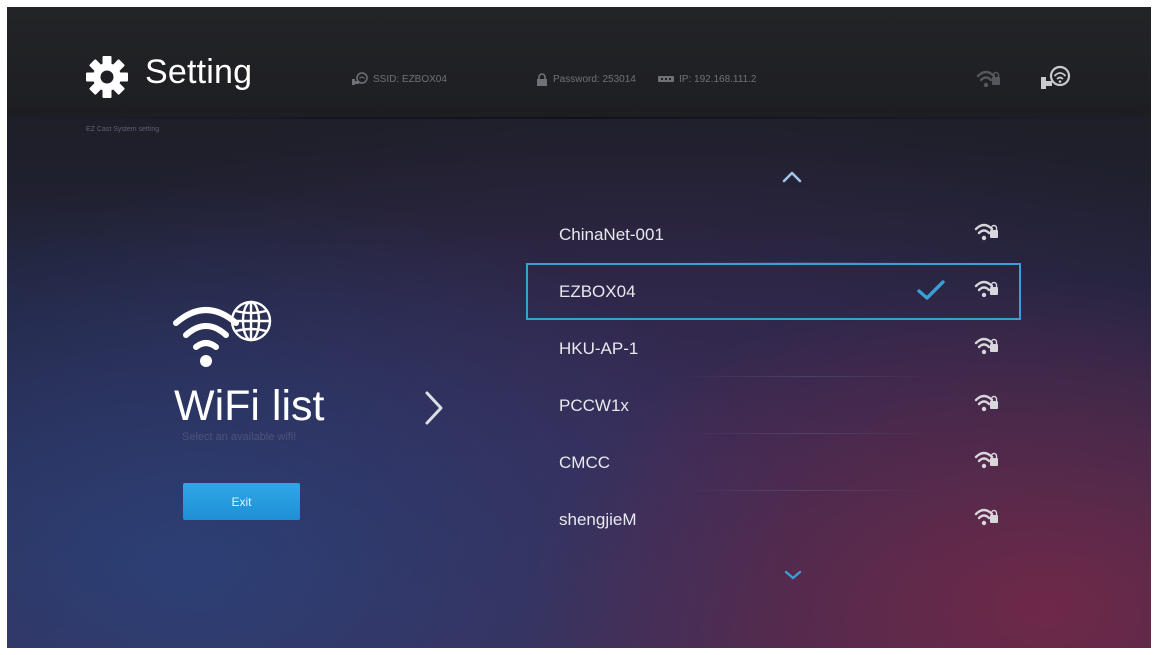 Image resolution: width=1159 pixels, height=655 pixels. I want to click on section-title: WiFi list, so click(249, 406).